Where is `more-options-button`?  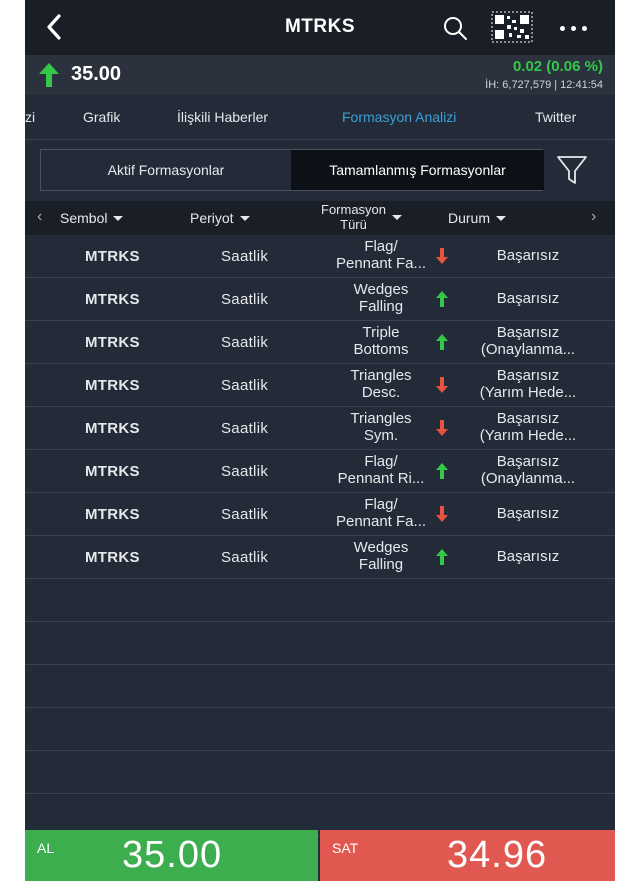
more-options-button is located at coordinates (573, 28).